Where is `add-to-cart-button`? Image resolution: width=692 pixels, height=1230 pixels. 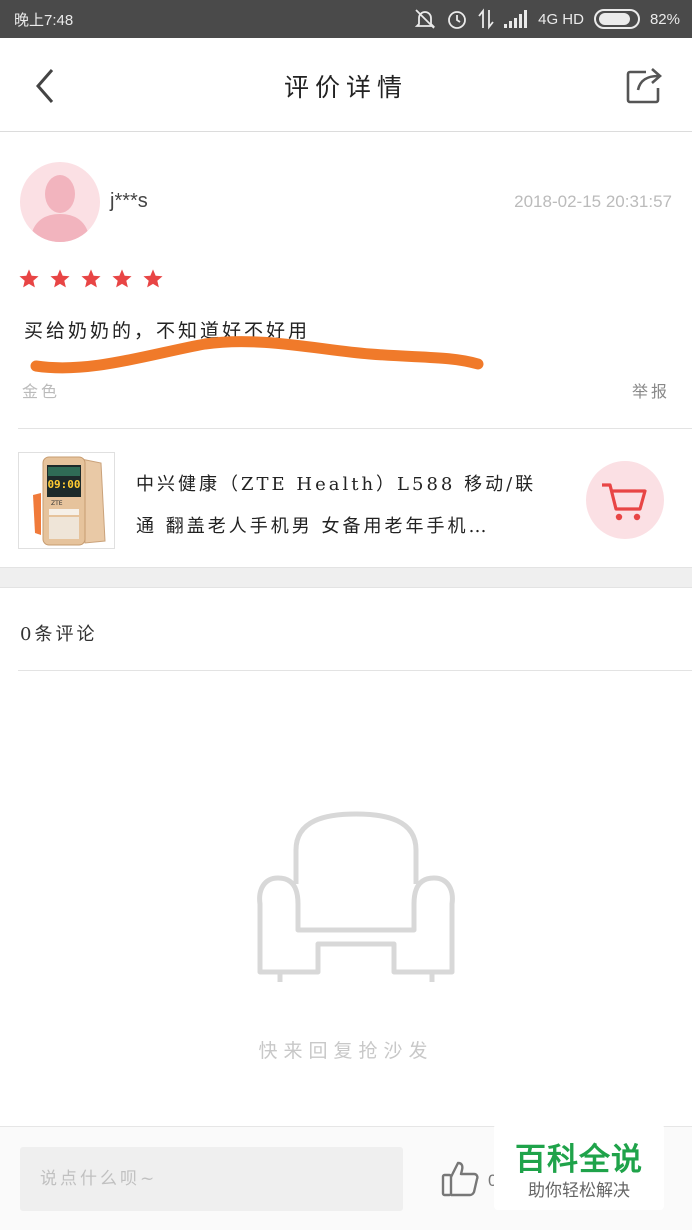
add-to-cart-button is located at coordinates (625, 500).